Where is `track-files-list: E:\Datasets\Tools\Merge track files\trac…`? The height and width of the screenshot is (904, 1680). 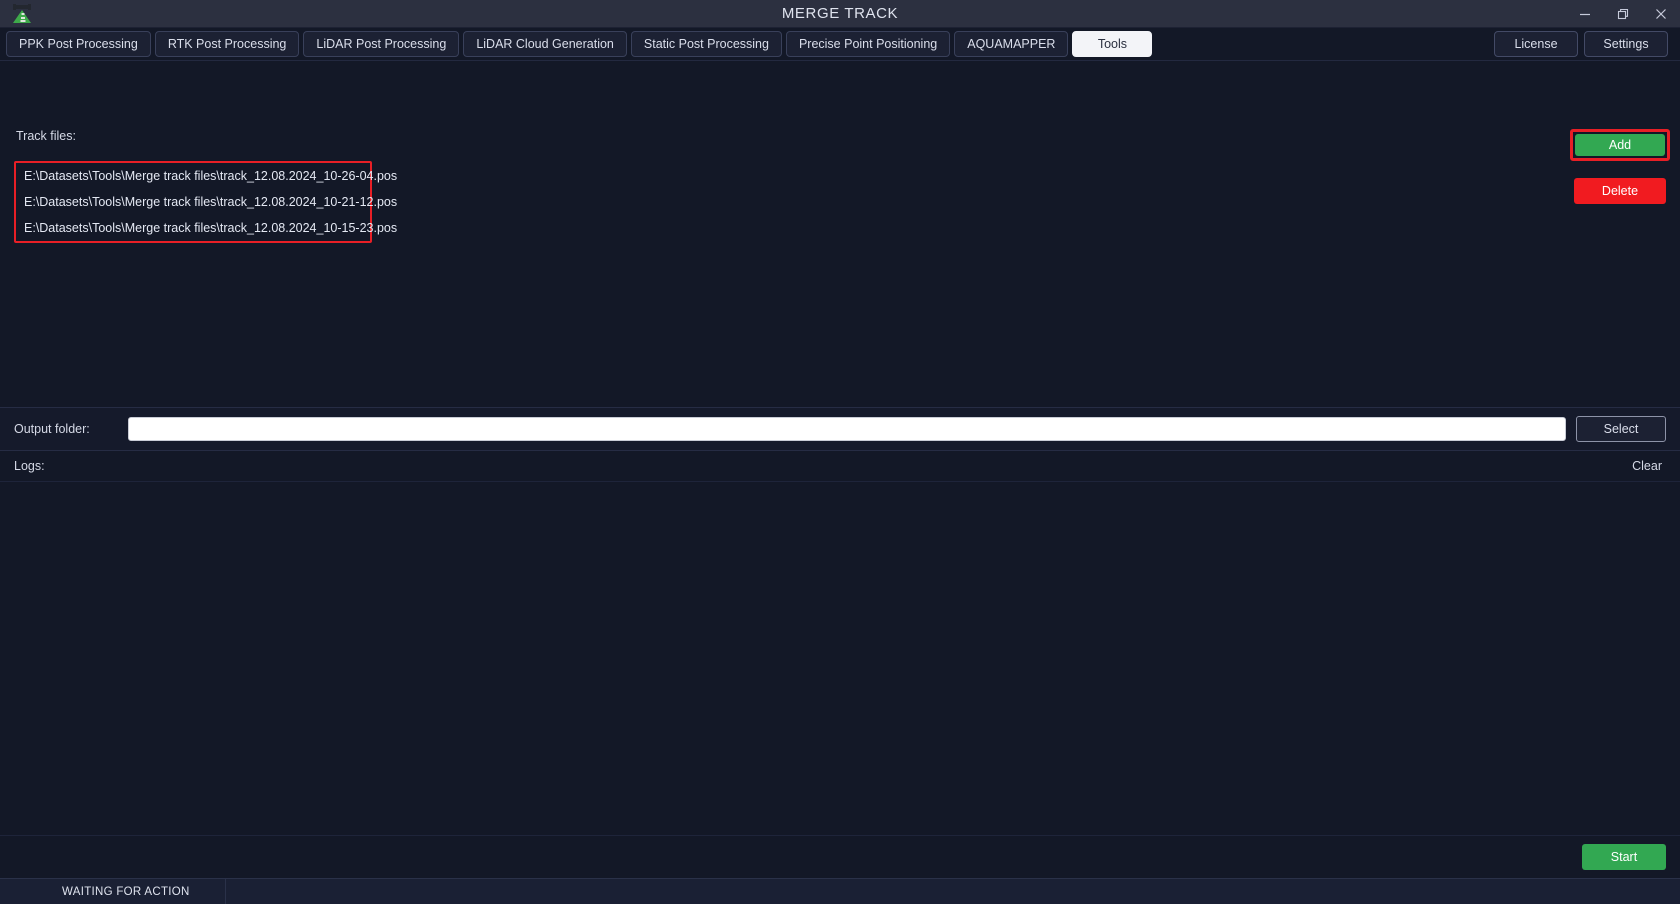
track-files-list: E:\Datasets\Tools\Merge track files\trac… is located at coordinates (205, 202).